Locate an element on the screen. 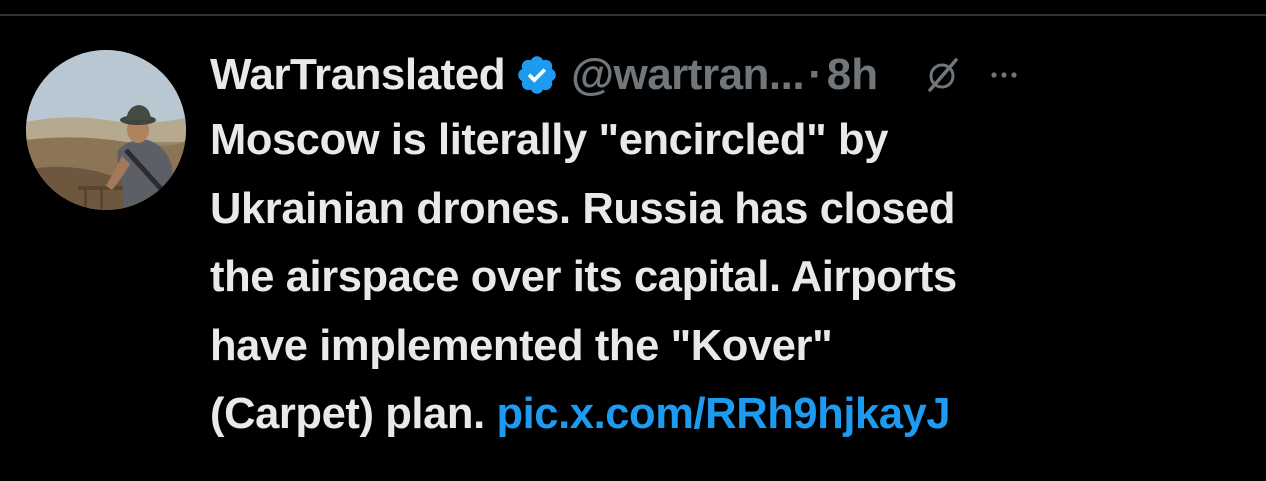 The image size is (1266, 481). avatar-photo is located at coordinates (106, 130).